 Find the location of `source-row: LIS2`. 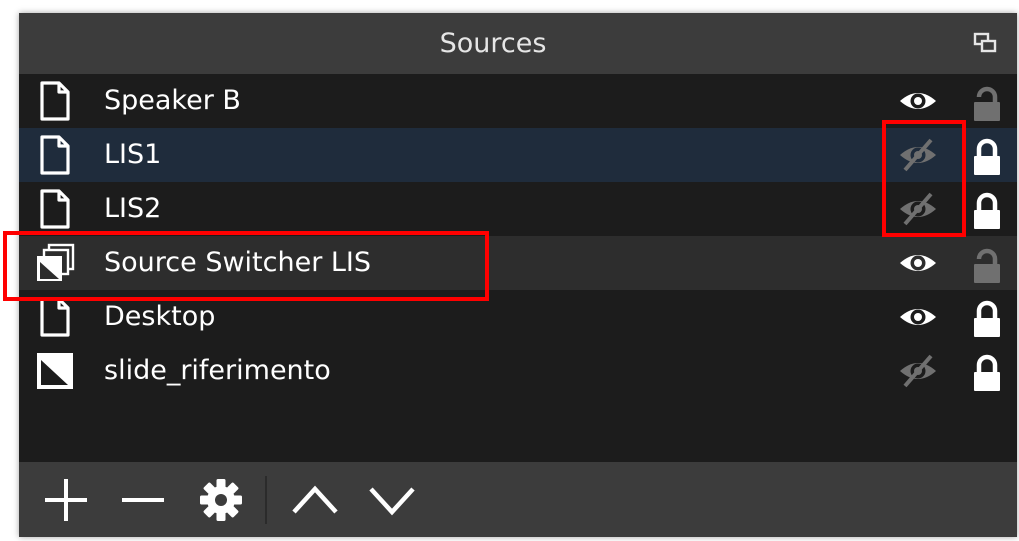

source-row: LIS2 is located at coordinates (518, 209).